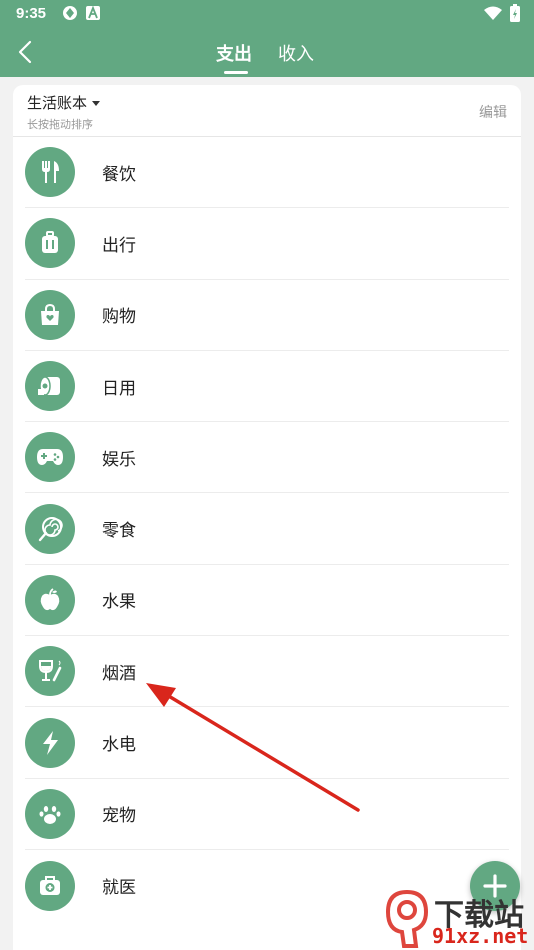 Image resolution: width=534 pixels, height=950 pixels. I want to click on category-label: 就医, so click(119, 888).